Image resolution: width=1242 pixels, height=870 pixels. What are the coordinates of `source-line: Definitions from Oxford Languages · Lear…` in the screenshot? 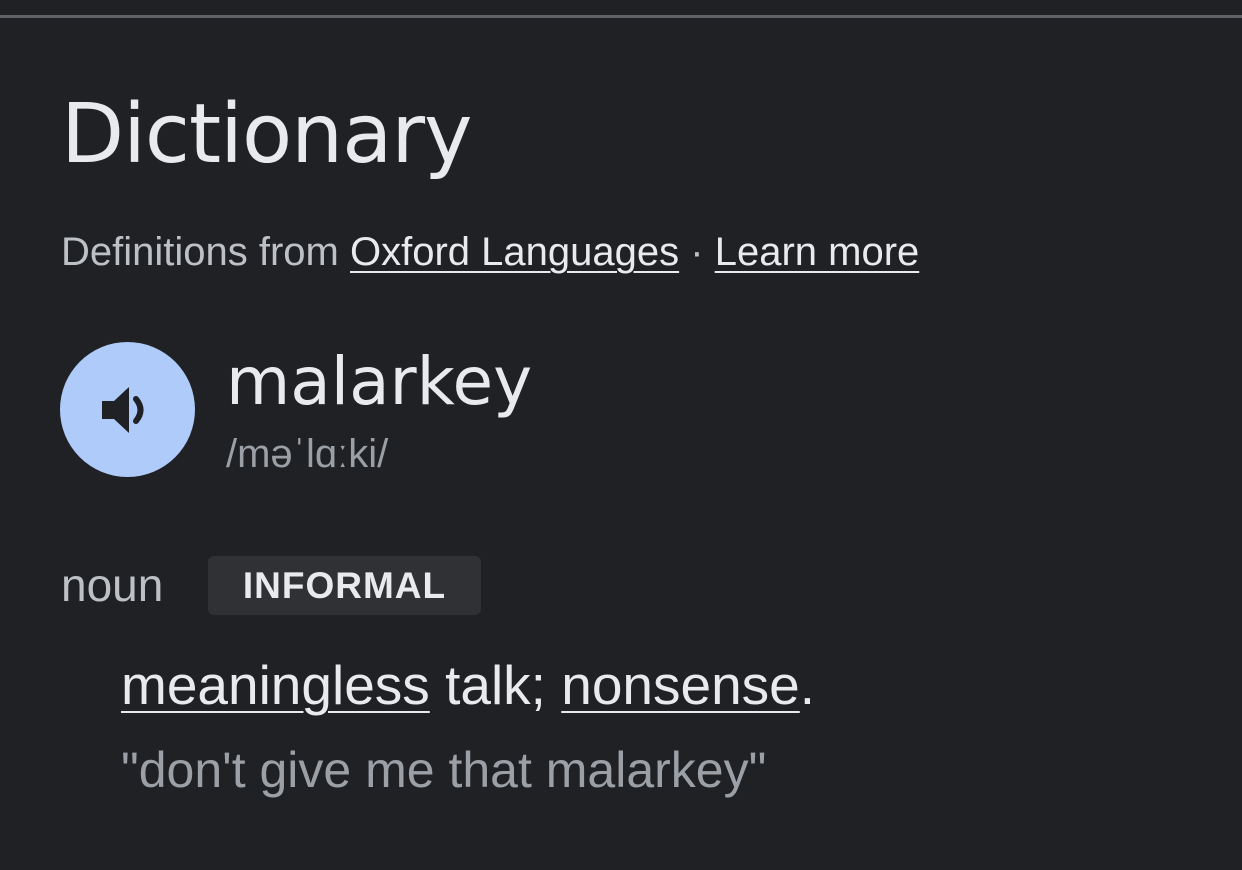 It's located at (490, 252).